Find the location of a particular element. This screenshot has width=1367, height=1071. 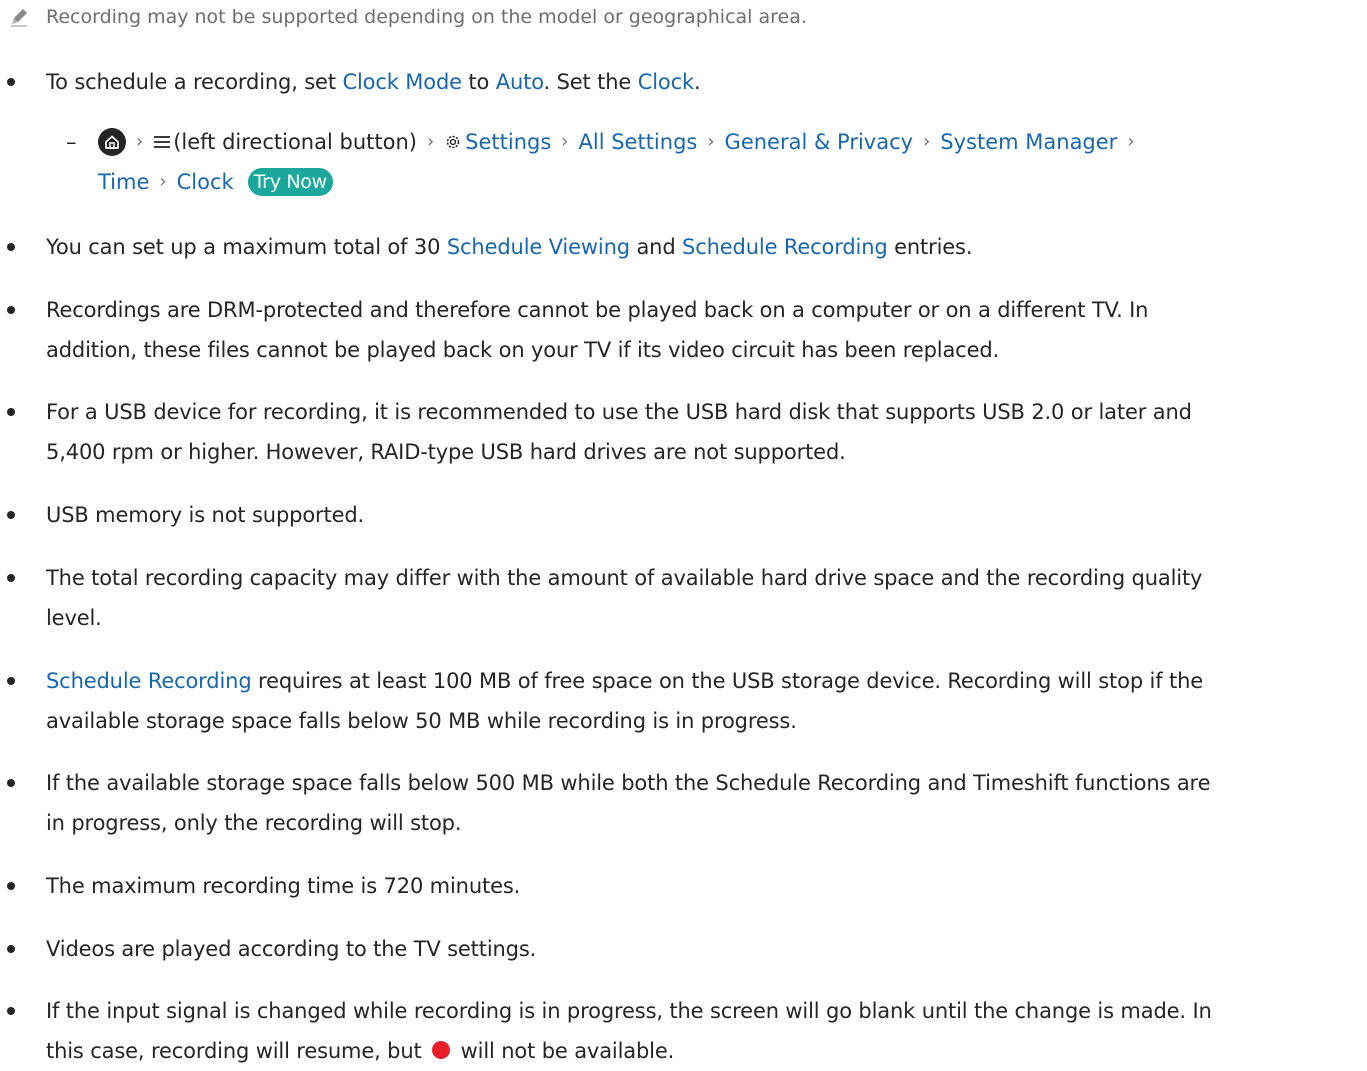

link-settings: Settings is located at coordinates (508, 142).